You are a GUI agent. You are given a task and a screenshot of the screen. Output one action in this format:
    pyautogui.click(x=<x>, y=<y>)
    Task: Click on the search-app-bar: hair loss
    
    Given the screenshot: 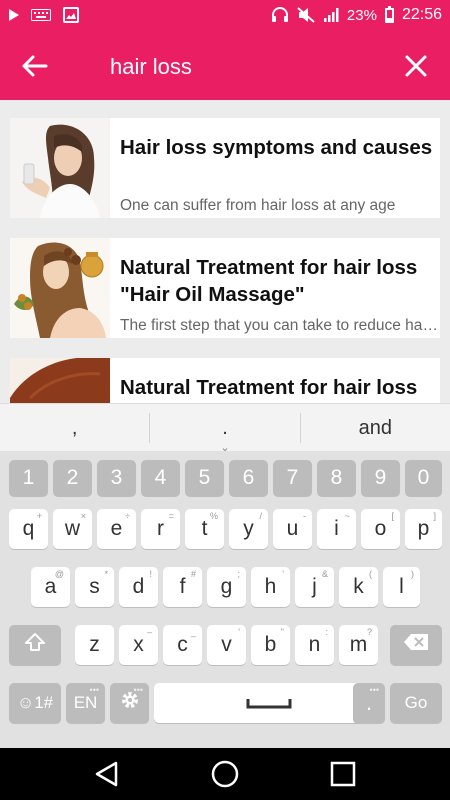 What is the action you would take?
    pyautogui.click(x=225, y=65)
    